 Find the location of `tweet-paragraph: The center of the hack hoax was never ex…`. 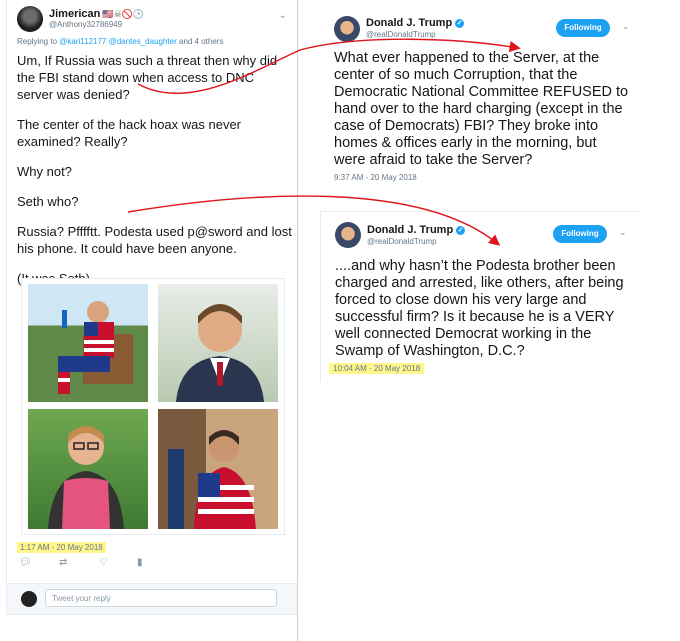

tweet-paragraph: The center of the hack hoax was never ex… is located at coordinates (129, 133).